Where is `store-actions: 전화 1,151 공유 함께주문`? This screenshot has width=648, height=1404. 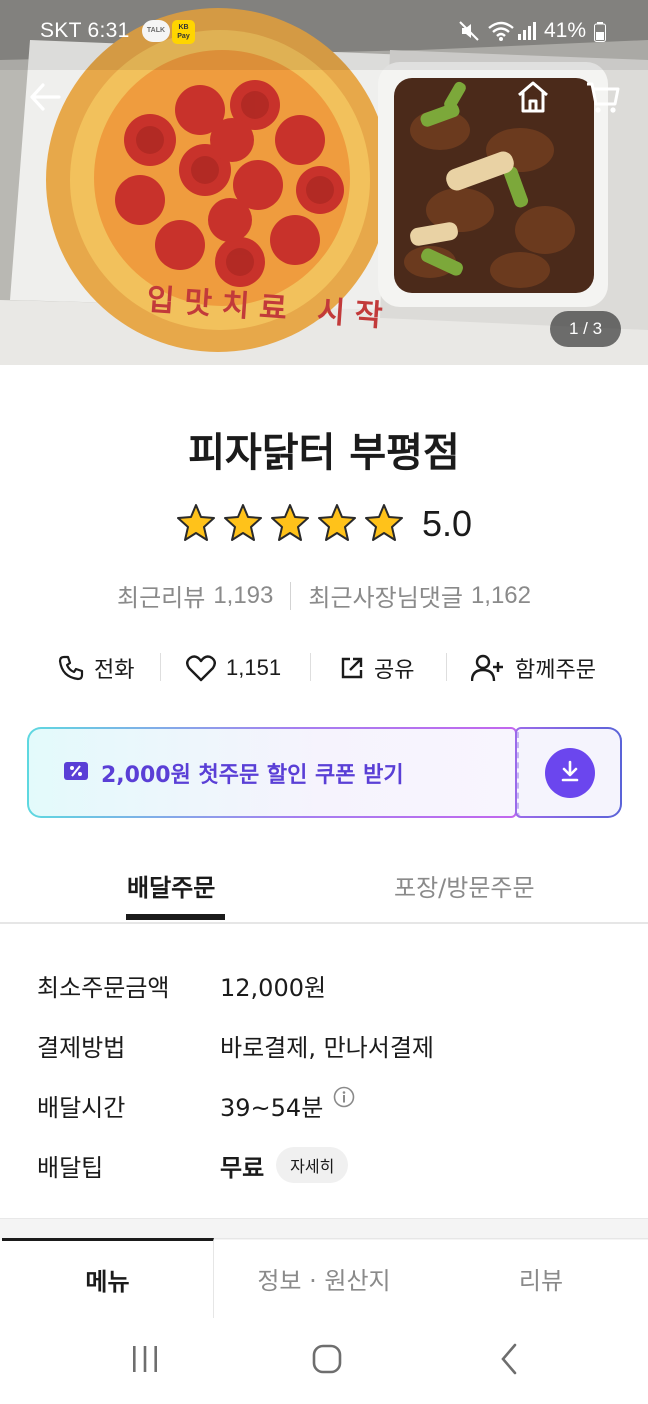
store-actions: 전화 1,151 공유 함께주문 is located at coordinates (324, 668).